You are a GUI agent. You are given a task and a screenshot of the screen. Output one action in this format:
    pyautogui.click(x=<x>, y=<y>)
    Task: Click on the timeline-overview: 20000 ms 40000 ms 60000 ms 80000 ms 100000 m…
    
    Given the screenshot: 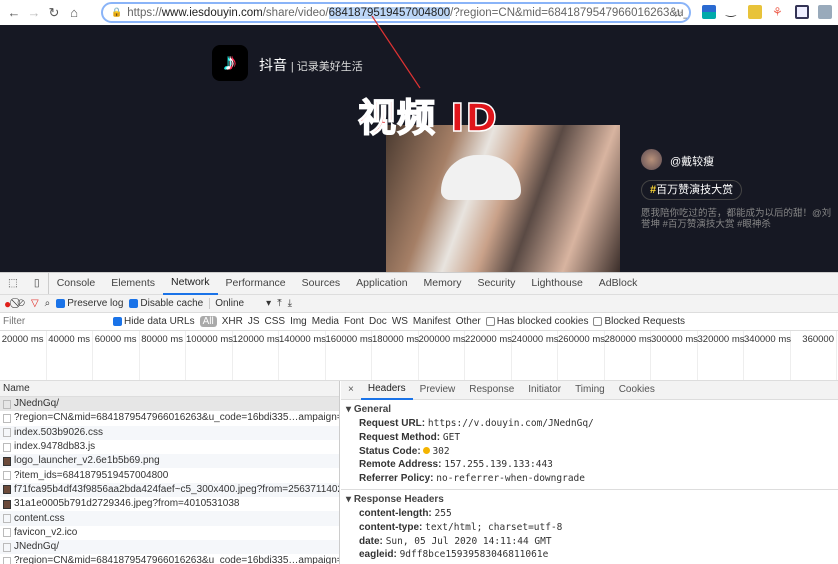 What is the action you would take?
    pyautogui.click(x=419, y=356)
    